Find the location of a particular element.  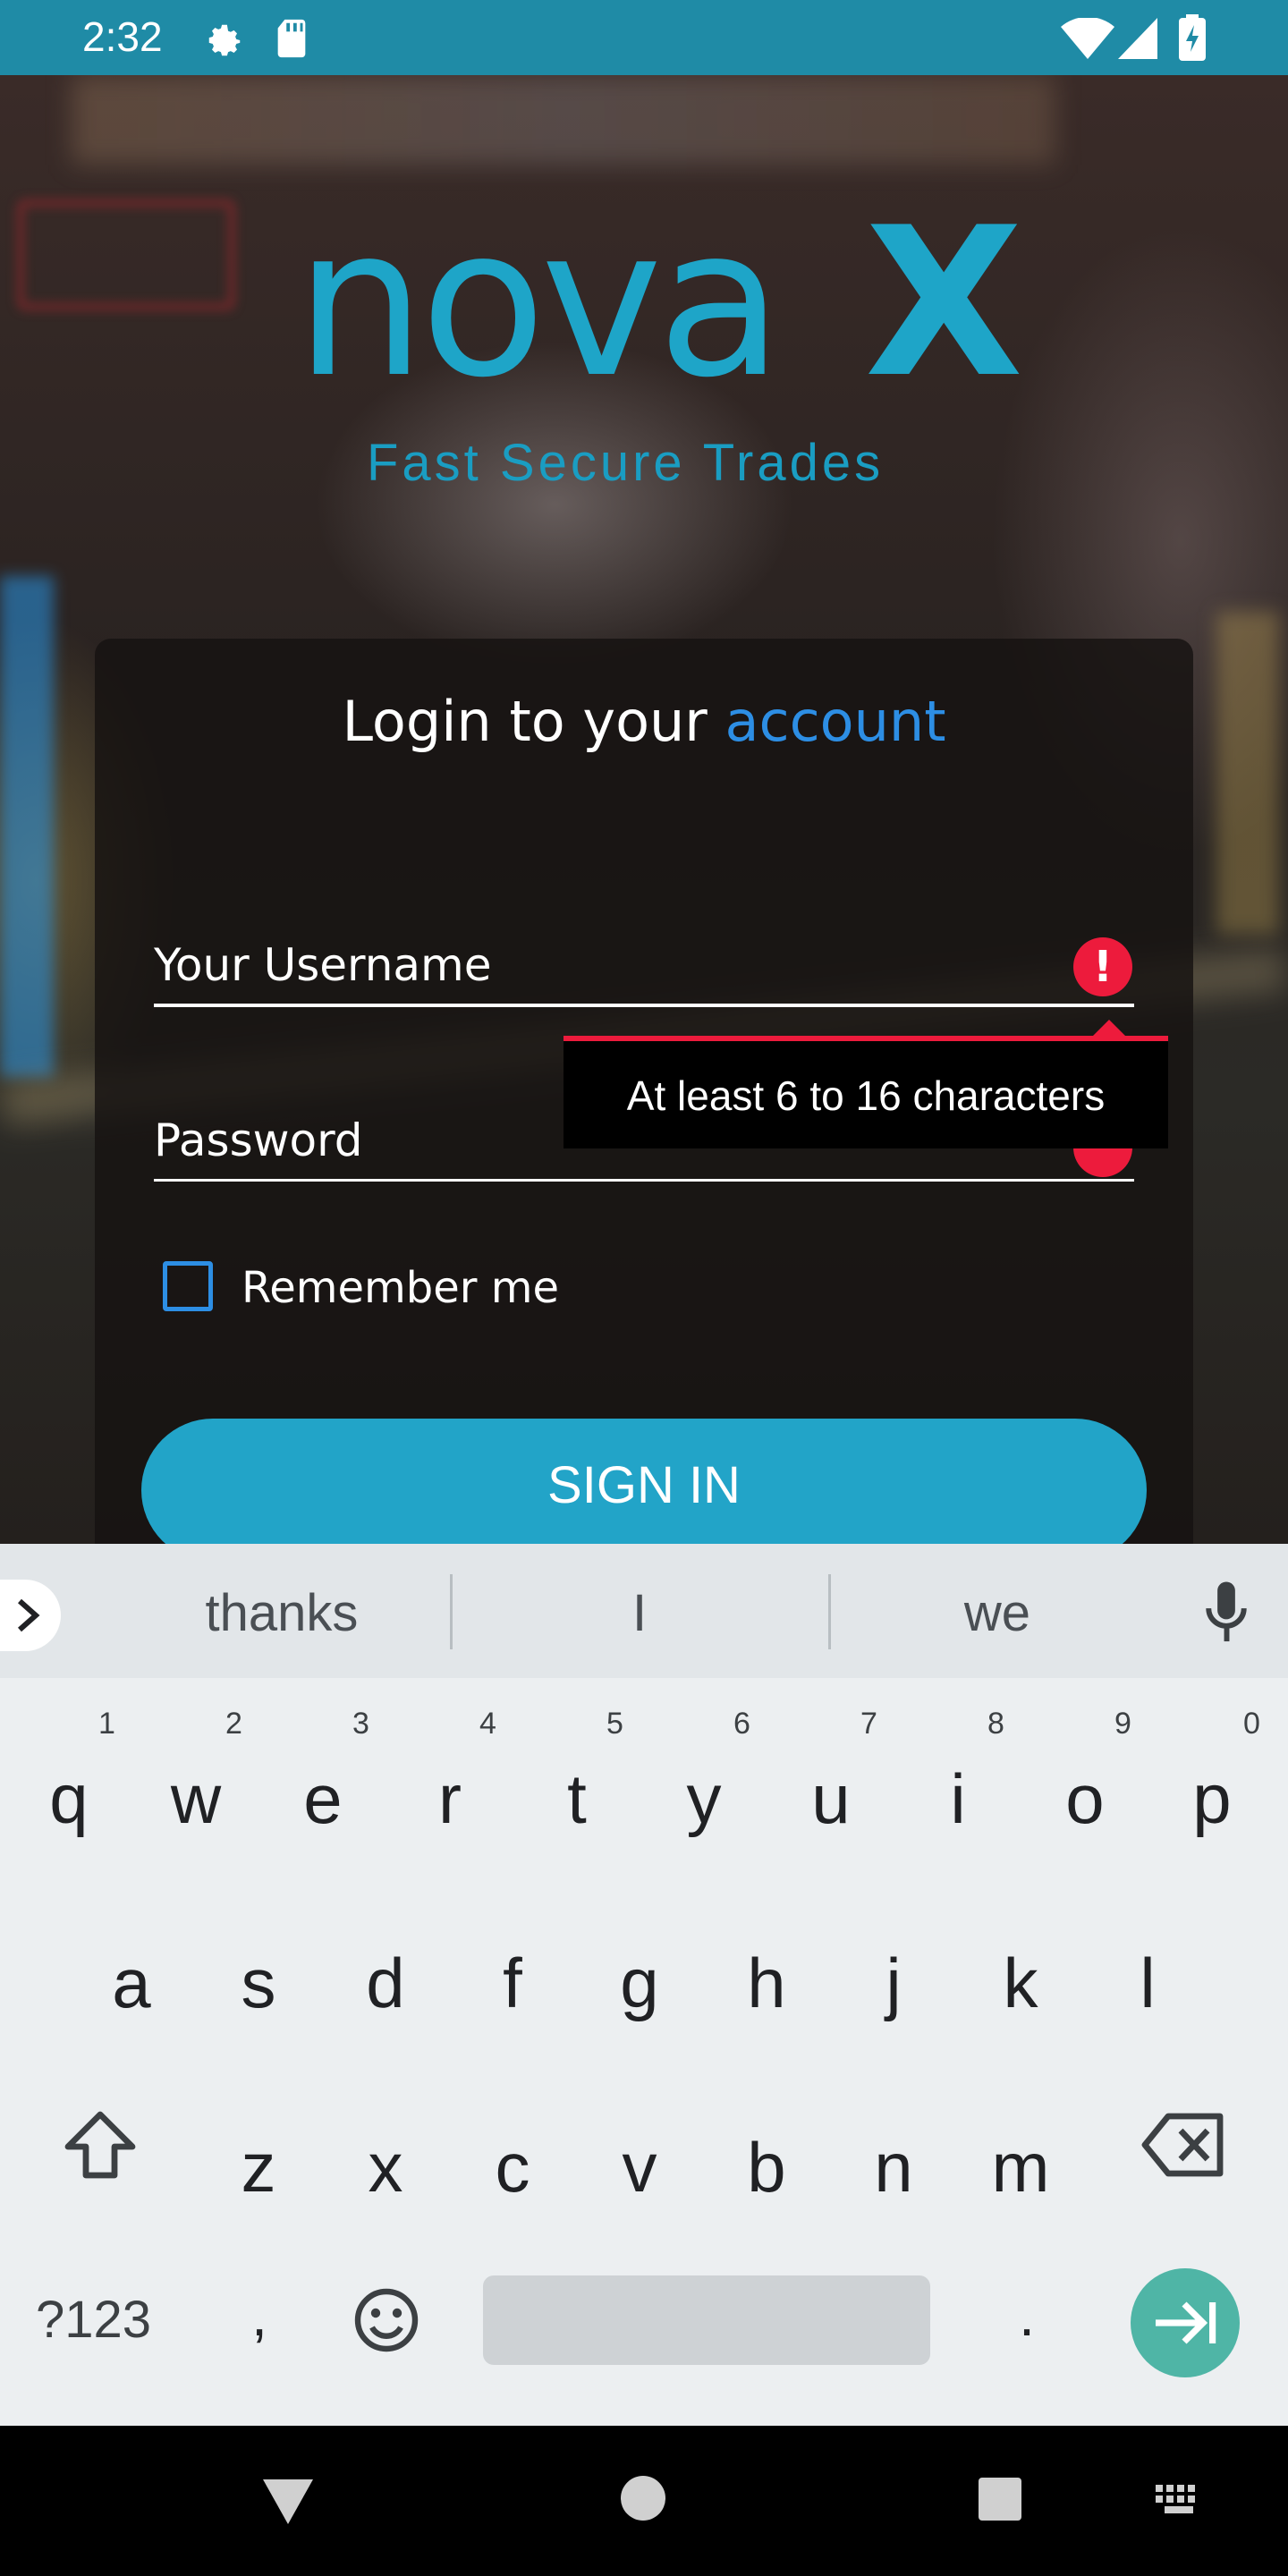

brand-tagline: Fast Secure Trades is located at coordinates (626, 463).